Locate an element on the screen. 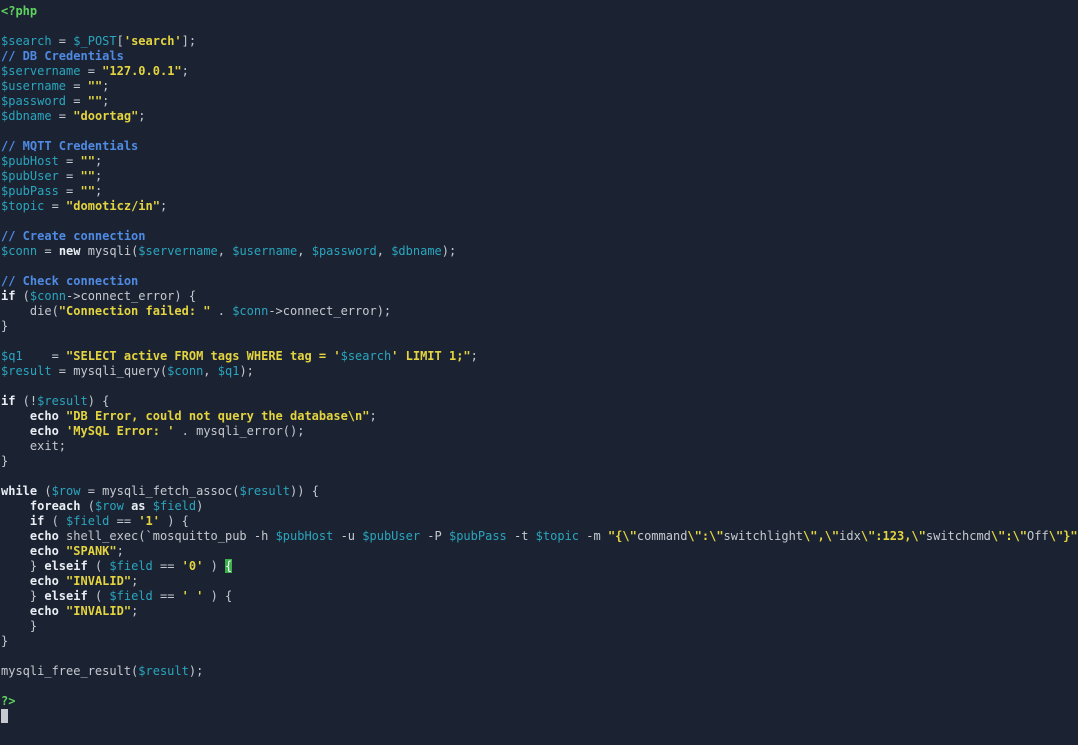 The image size is (1078, 745). variable-token: $servername is located at coordinates (178, 251).